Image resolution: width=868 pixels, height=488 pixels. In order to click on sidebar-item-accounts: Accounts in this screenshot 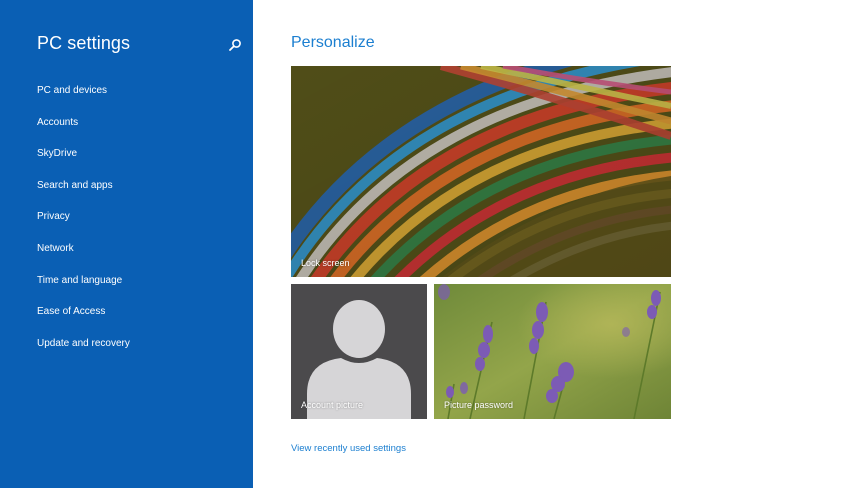, I will do `click(83, 128)`.